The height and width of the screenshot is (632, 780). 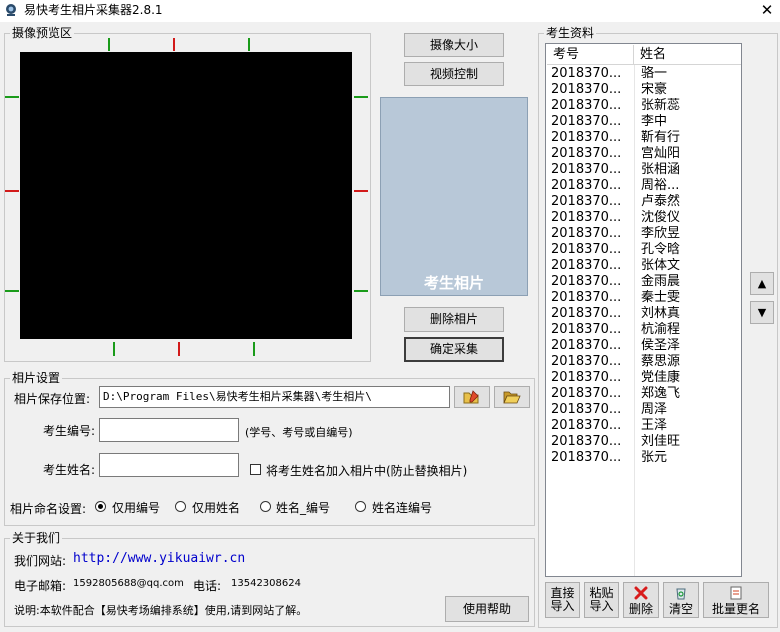 I want to click on student-row: 2018370... 张新蕊, so click(x=643, y=106).